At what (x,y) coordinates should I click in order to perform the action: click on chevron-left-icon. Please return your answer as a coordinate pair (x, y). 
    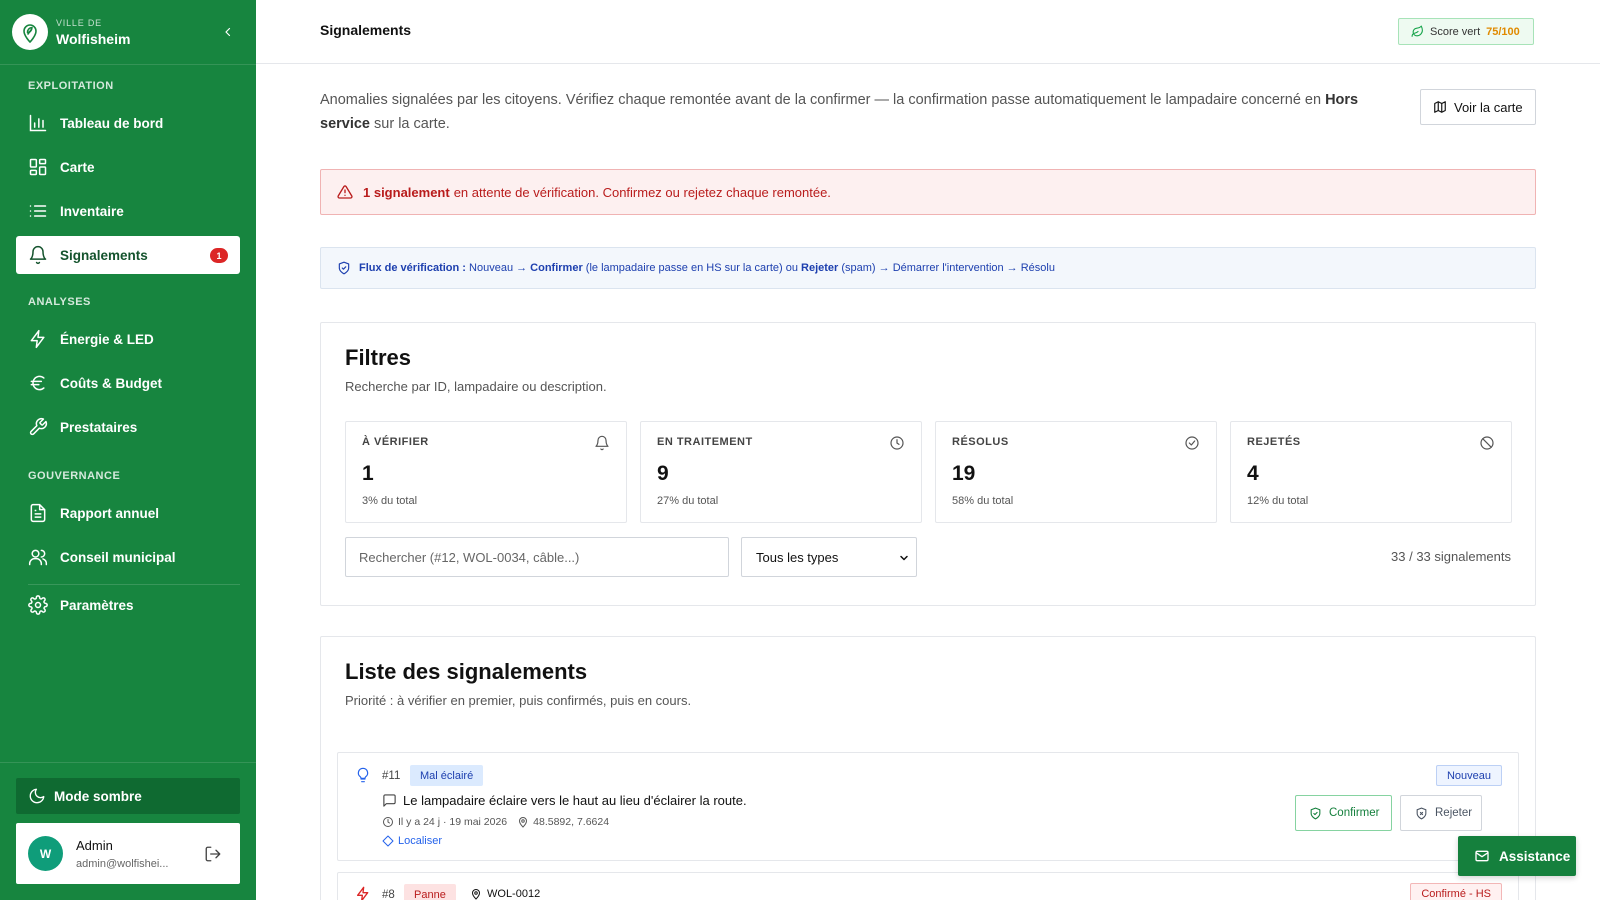
    Looking at the image, I should click on (228, 32).